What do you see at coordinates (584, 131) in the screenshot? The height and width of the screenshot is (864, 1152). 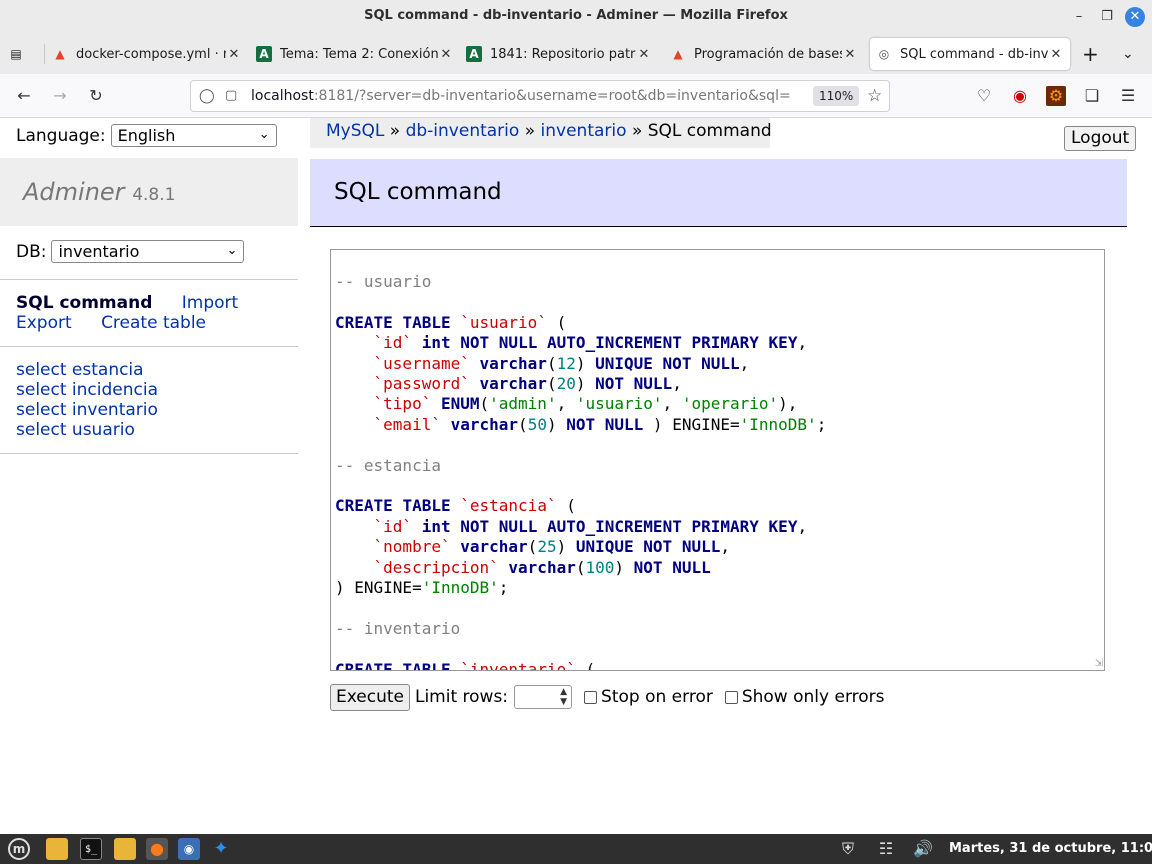 I see `breadcrumb-db: inventario` at bounding box center [584, 131].